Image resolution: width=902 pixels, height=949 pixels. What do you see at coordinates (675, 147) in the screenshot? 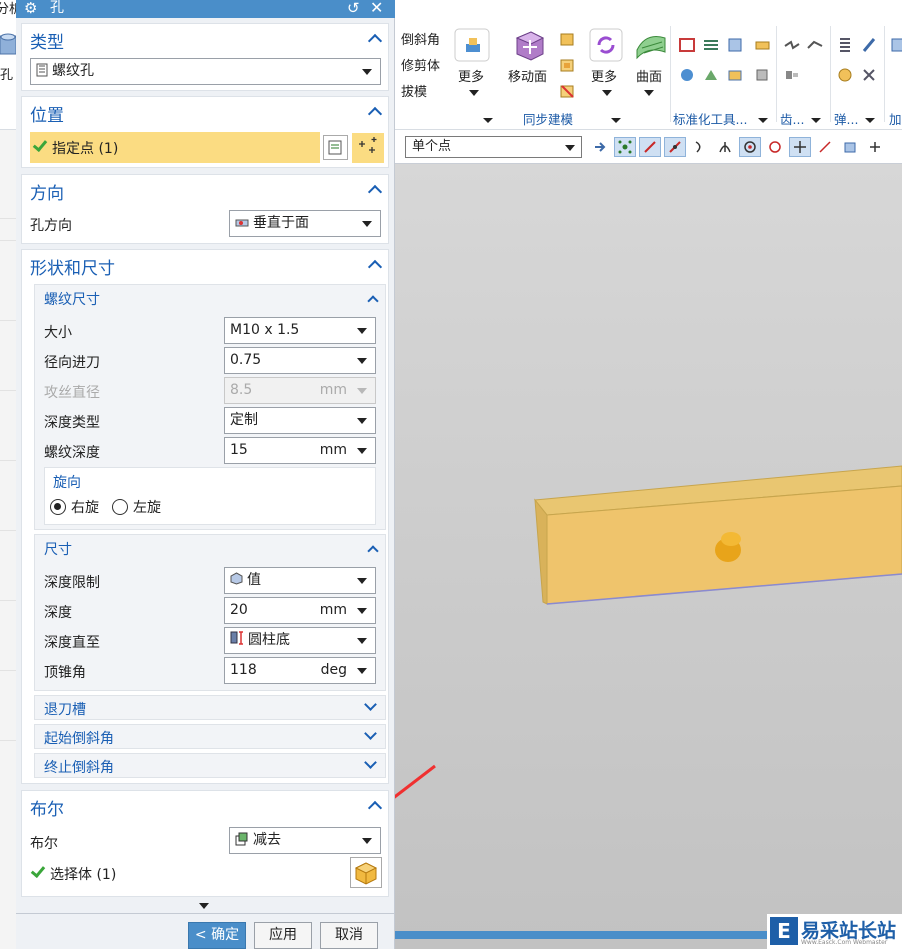
I see `midpoint-snap-icon` at bounding box center [675, 147].